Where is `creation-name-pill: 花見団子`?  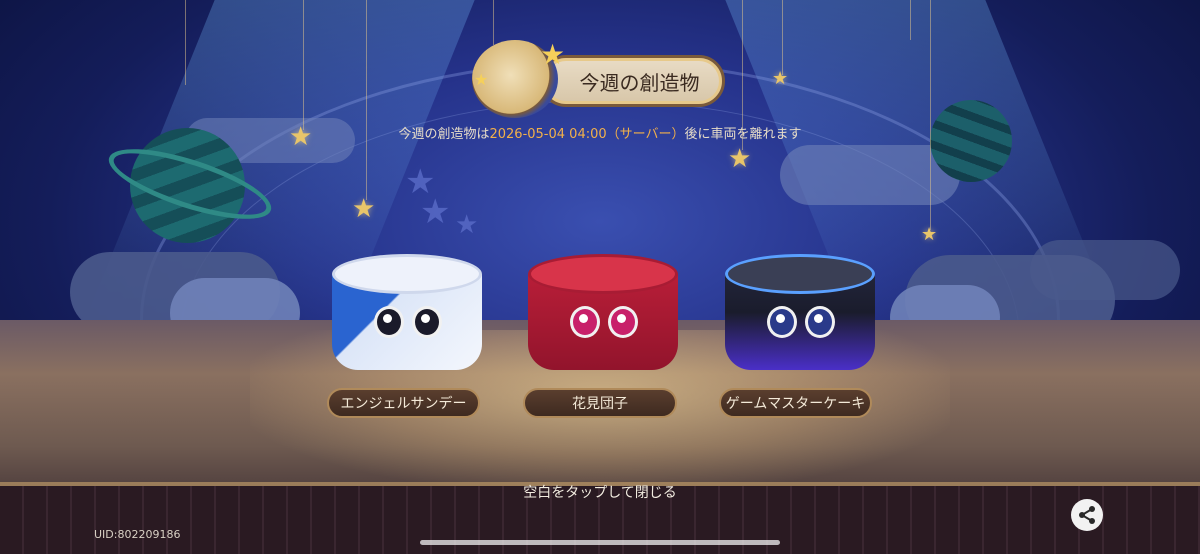
creation-name-pill: 花見団子 is located at coordinates (600, 403).